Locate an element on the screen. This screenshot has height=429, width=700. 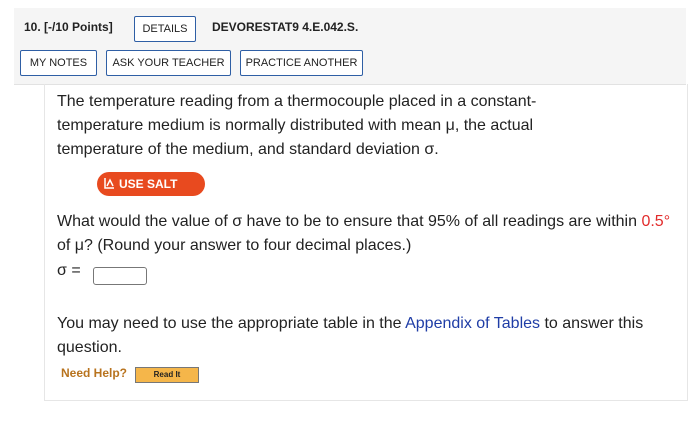
question-number: 10. [-/10 Points] is located at coordinates (68, 27).